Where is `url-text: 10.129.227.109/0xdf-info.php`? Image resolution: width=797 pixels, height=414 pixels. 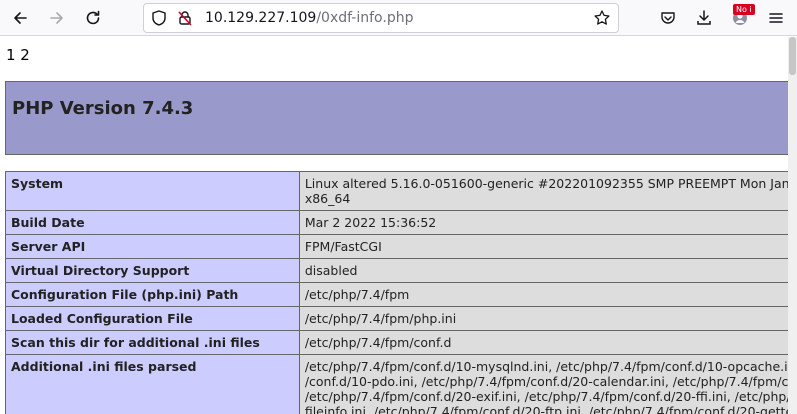 url-text: 10.129.227.109/0xdf-info.php is located at coordinates (309, 18).